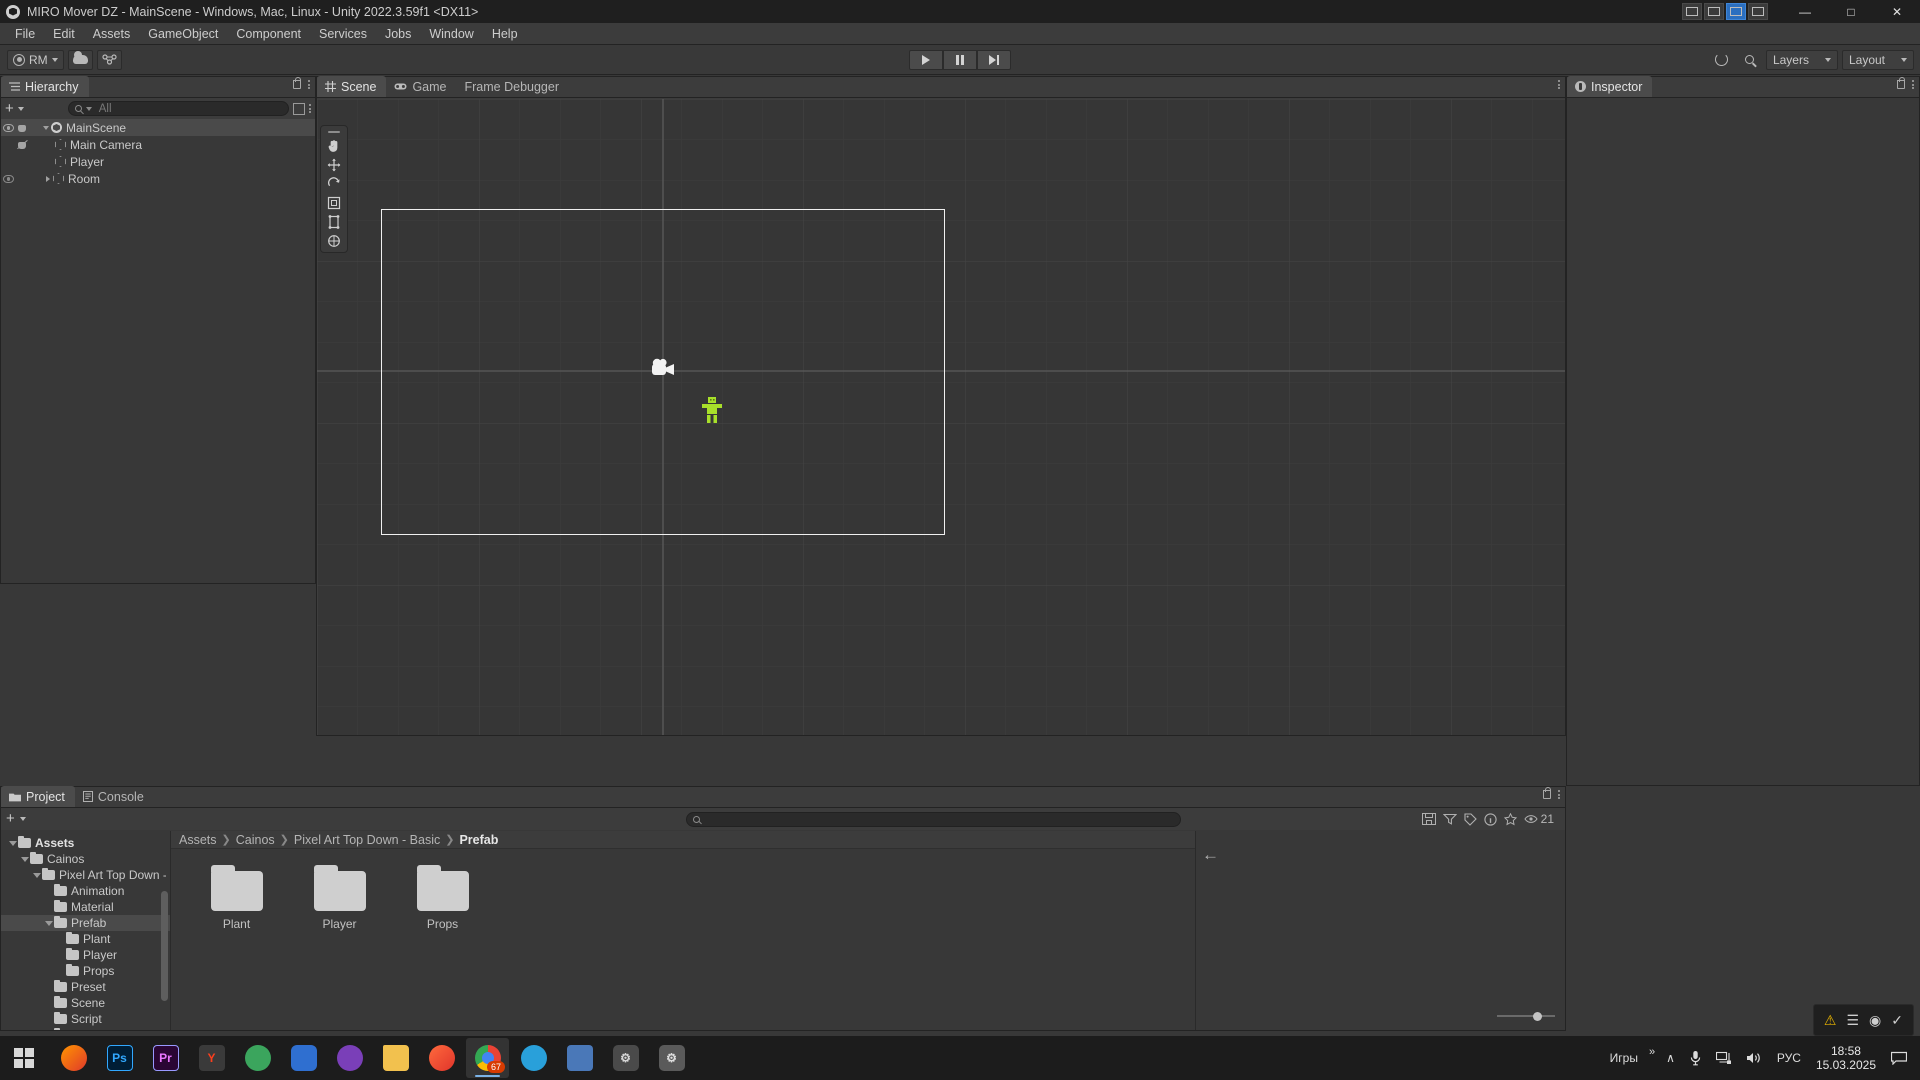 The height and width of the screenshot is (1080, 1920). I want to click on start-button, so click(24, 1058).